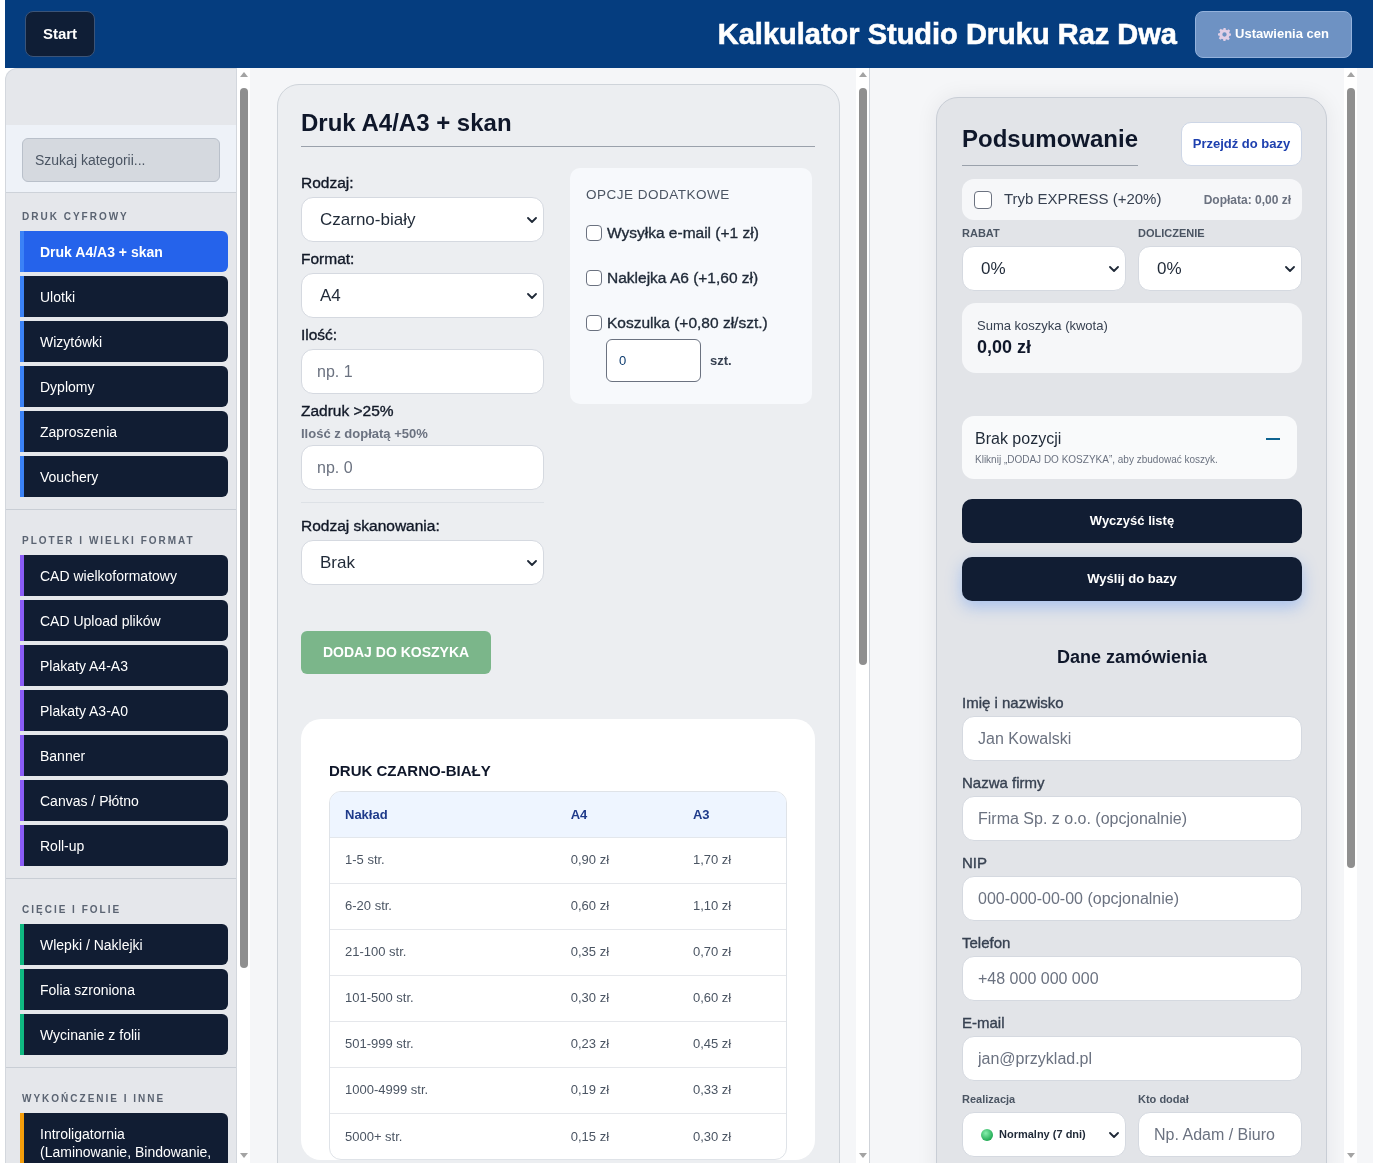 The height and width of the screenshot is (1163, 1373). I want to click on checkbox-label: Koszulka (+0,80 zł/szt.), so click(687, 323).